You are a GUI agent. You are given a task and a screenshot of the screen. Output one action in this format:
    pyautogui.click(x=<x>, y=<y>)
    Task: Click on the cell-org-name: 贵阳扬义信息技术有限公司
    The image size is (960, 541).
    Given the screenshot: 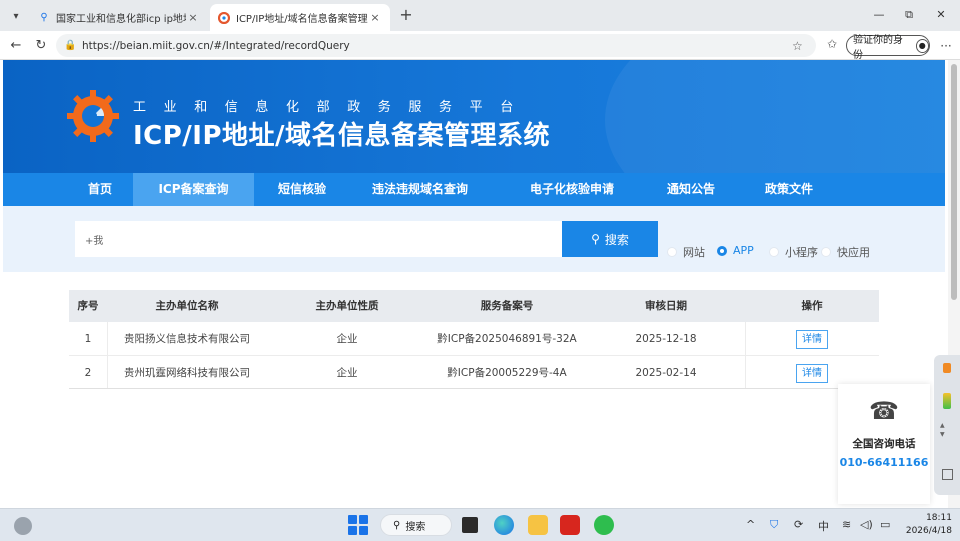 What is the action you would take?
    pyautogui.click(x=187, y=339)
    